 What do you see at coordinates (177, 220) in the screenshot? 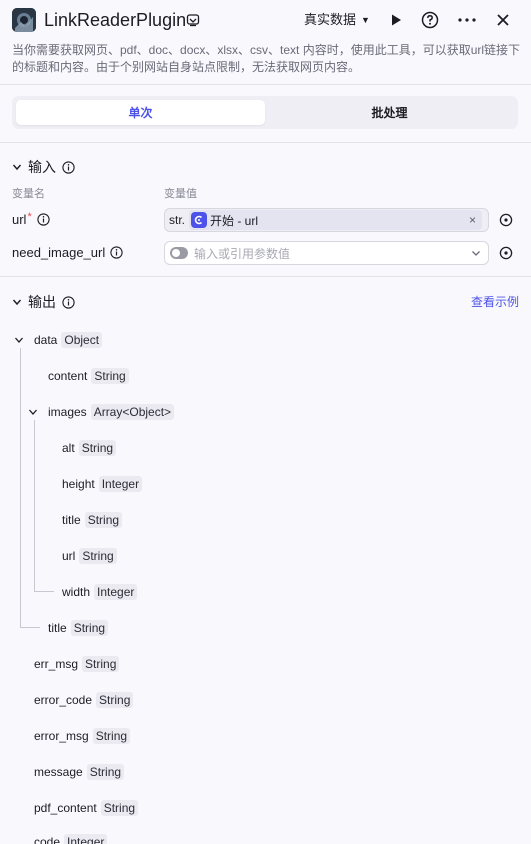
I see `type-tag: str.` at bounding box center [177, 220].